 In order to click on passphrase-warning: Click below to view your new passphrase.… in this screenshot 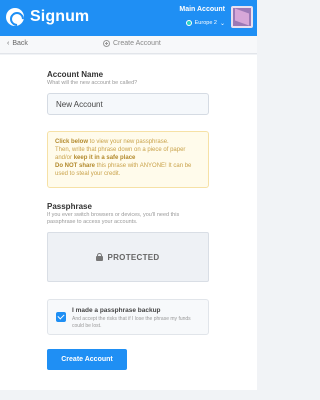, I will do `click(128, 159)`.